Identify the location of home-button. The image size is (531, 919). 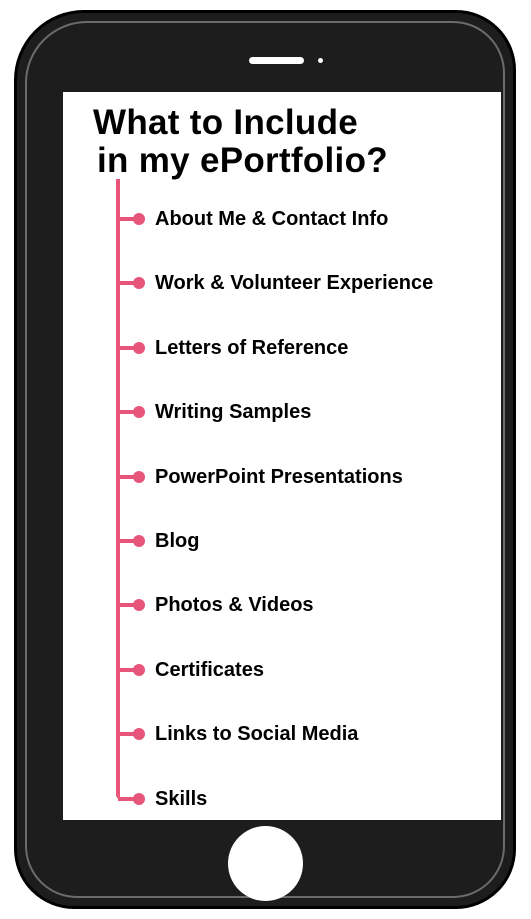
(265, 863).